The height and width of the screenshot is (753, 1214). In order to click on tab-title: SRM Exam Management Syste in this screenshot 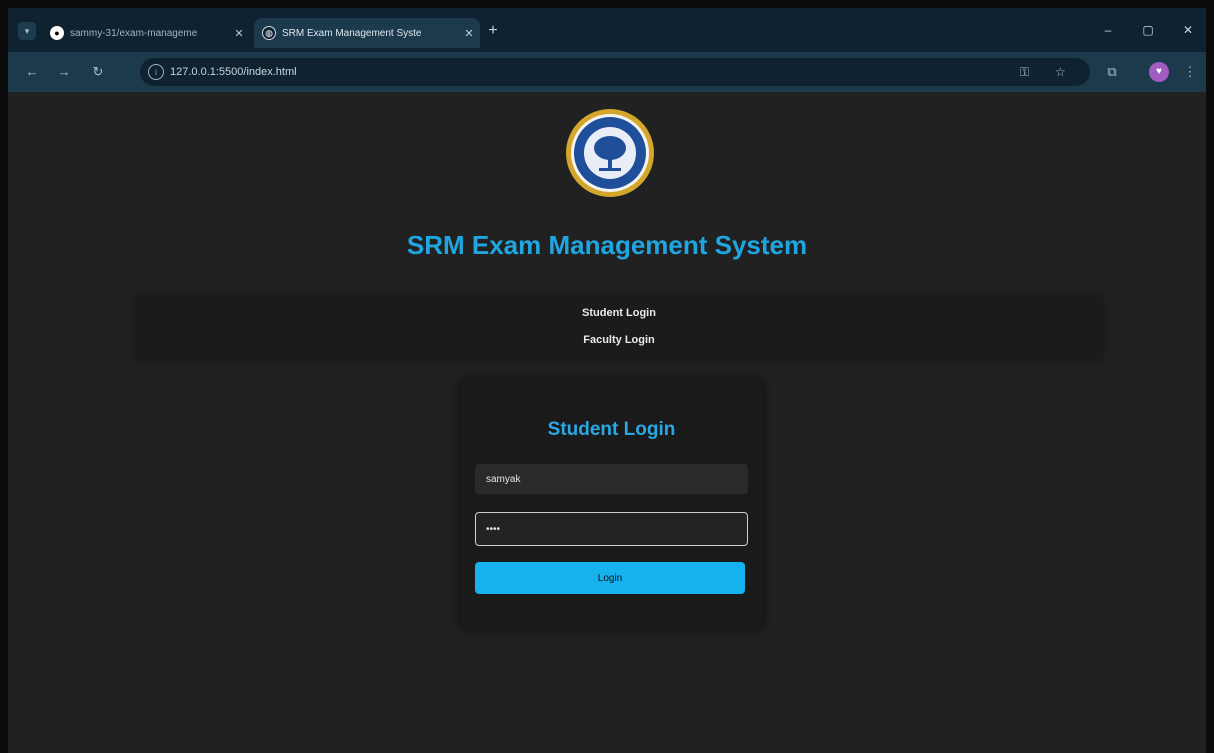, I will do `click(352, 33)`.